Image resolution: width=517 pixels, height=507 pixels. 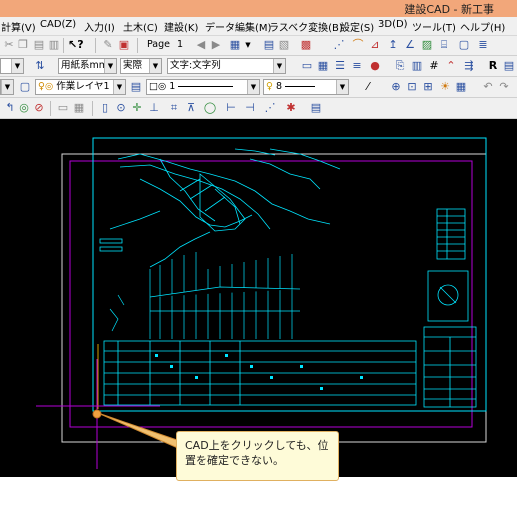 I want to click on paste-special-icon: ▥, so click(x=54, y=45).